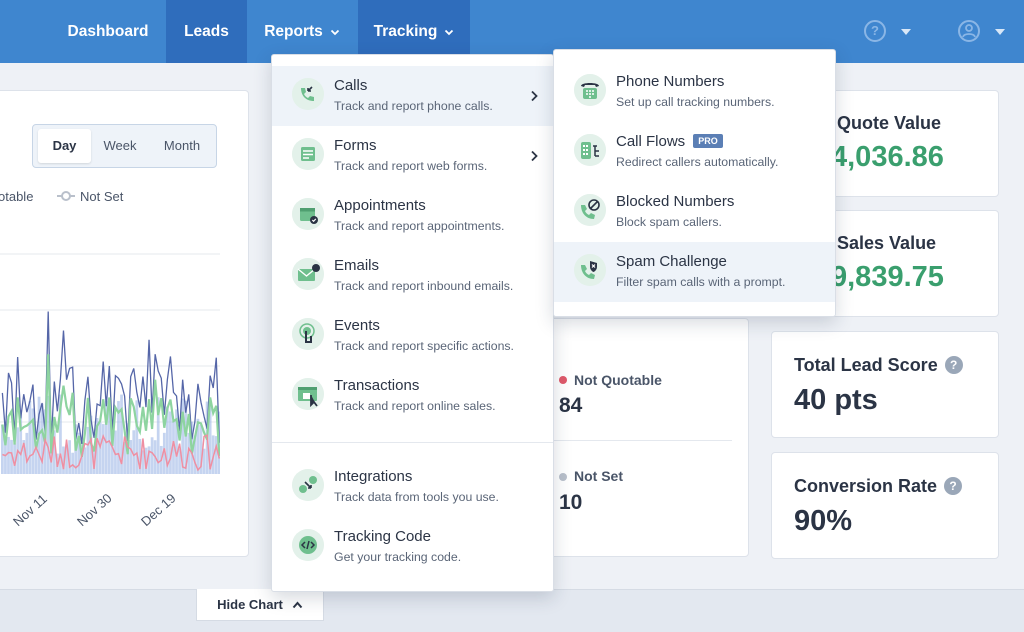 This screenshot has height=632, width=1024. I want to click on metric-title: Total Lead Score?, so click(878, 365).